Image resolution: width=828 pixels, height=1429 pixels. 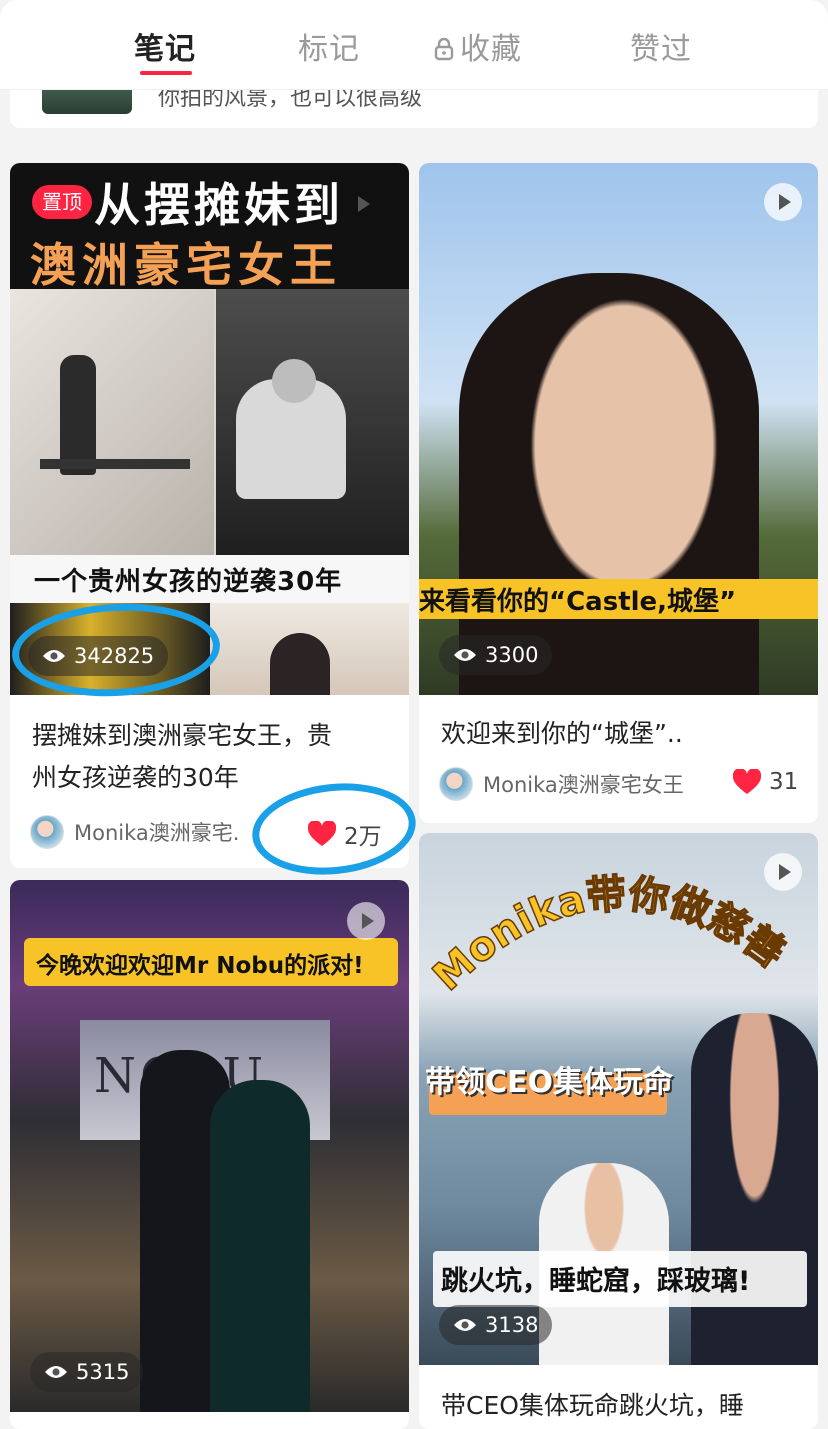 I want to click on view-count-value: 3300, so click(x=512, y=655).